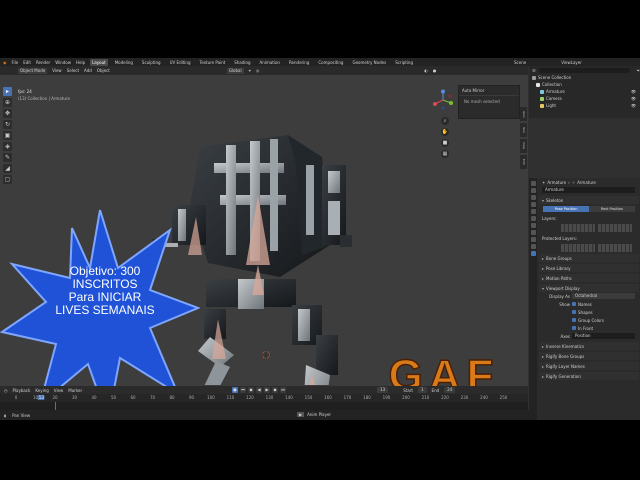  I want to click on select-box-icon: ▸, so click(7, 91).